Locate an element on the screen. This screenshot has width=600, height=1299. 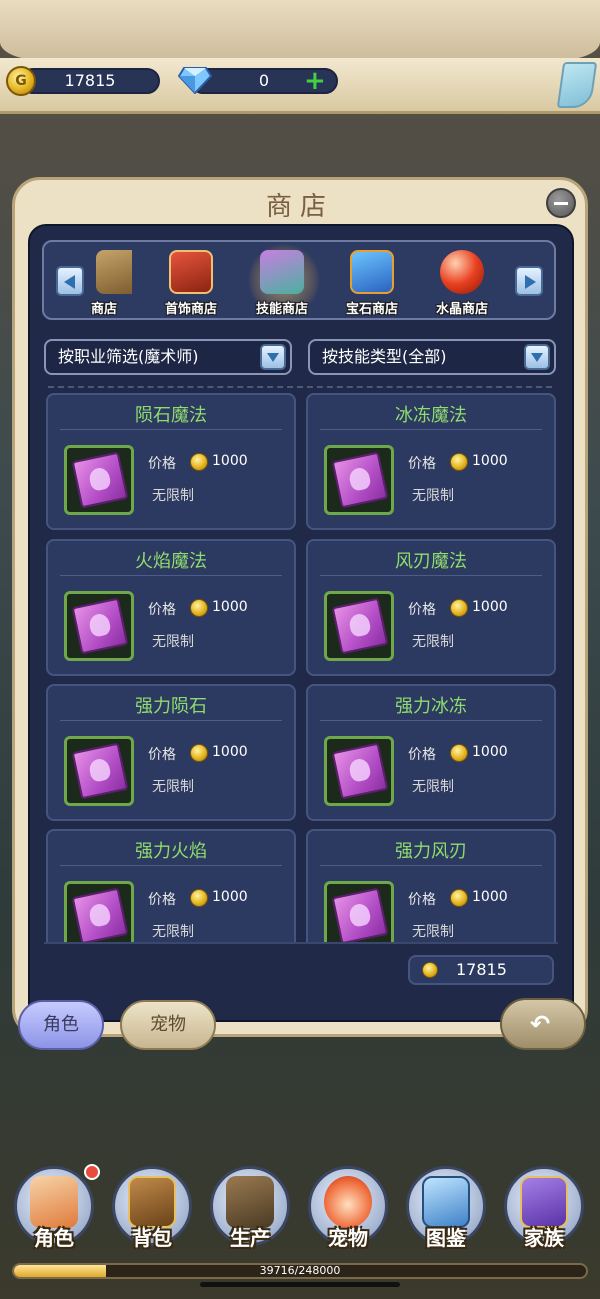
diamond-icon is located at coordinates (195, 80).